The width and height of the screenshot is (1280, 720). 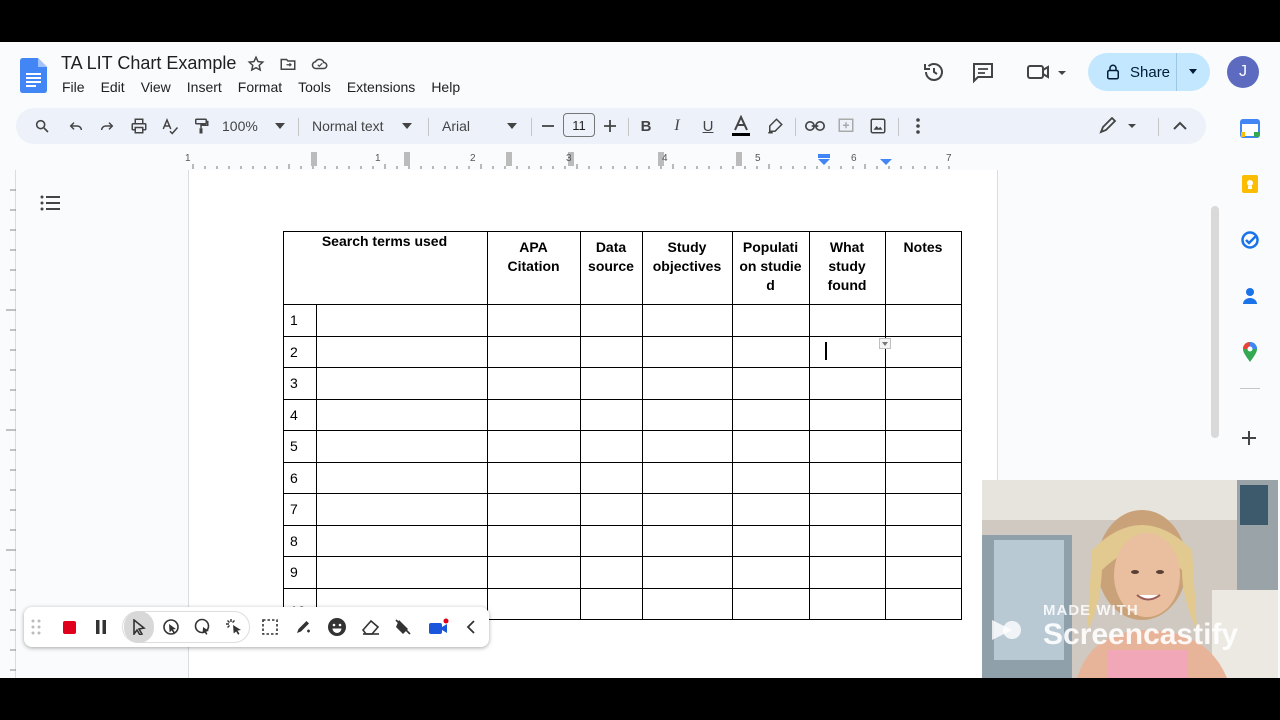 I want to click on cell-options-dropdown-icon, so click(x=885, y=343).